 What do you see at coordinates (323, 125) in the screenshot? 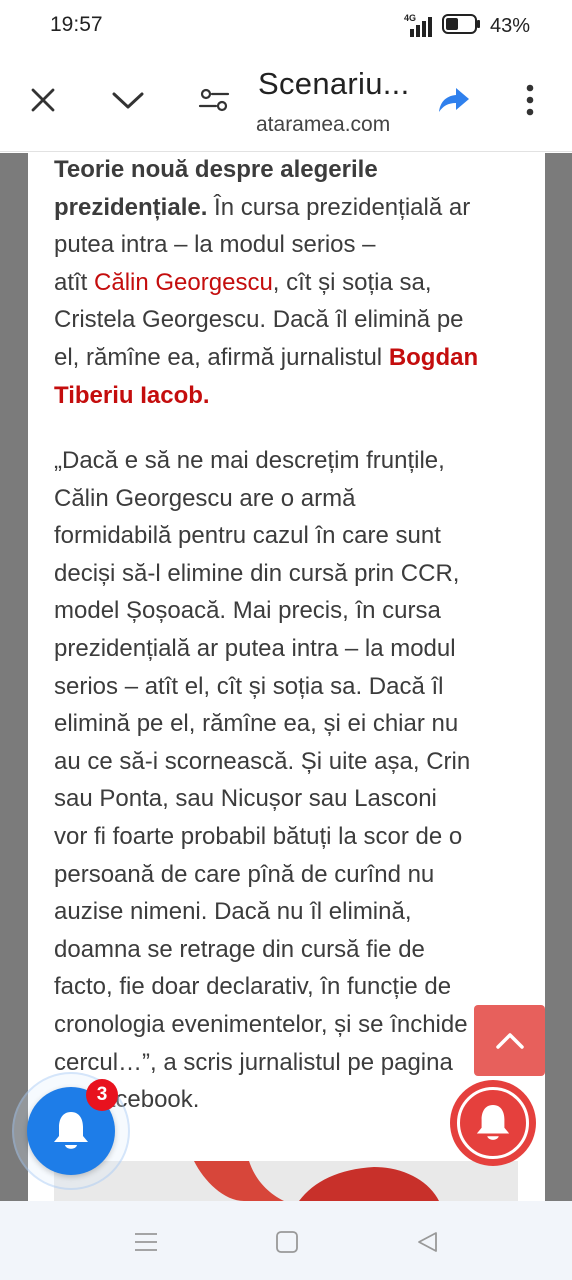
I see `page-domain: ataramea.com` at bounding box center [323, 125].